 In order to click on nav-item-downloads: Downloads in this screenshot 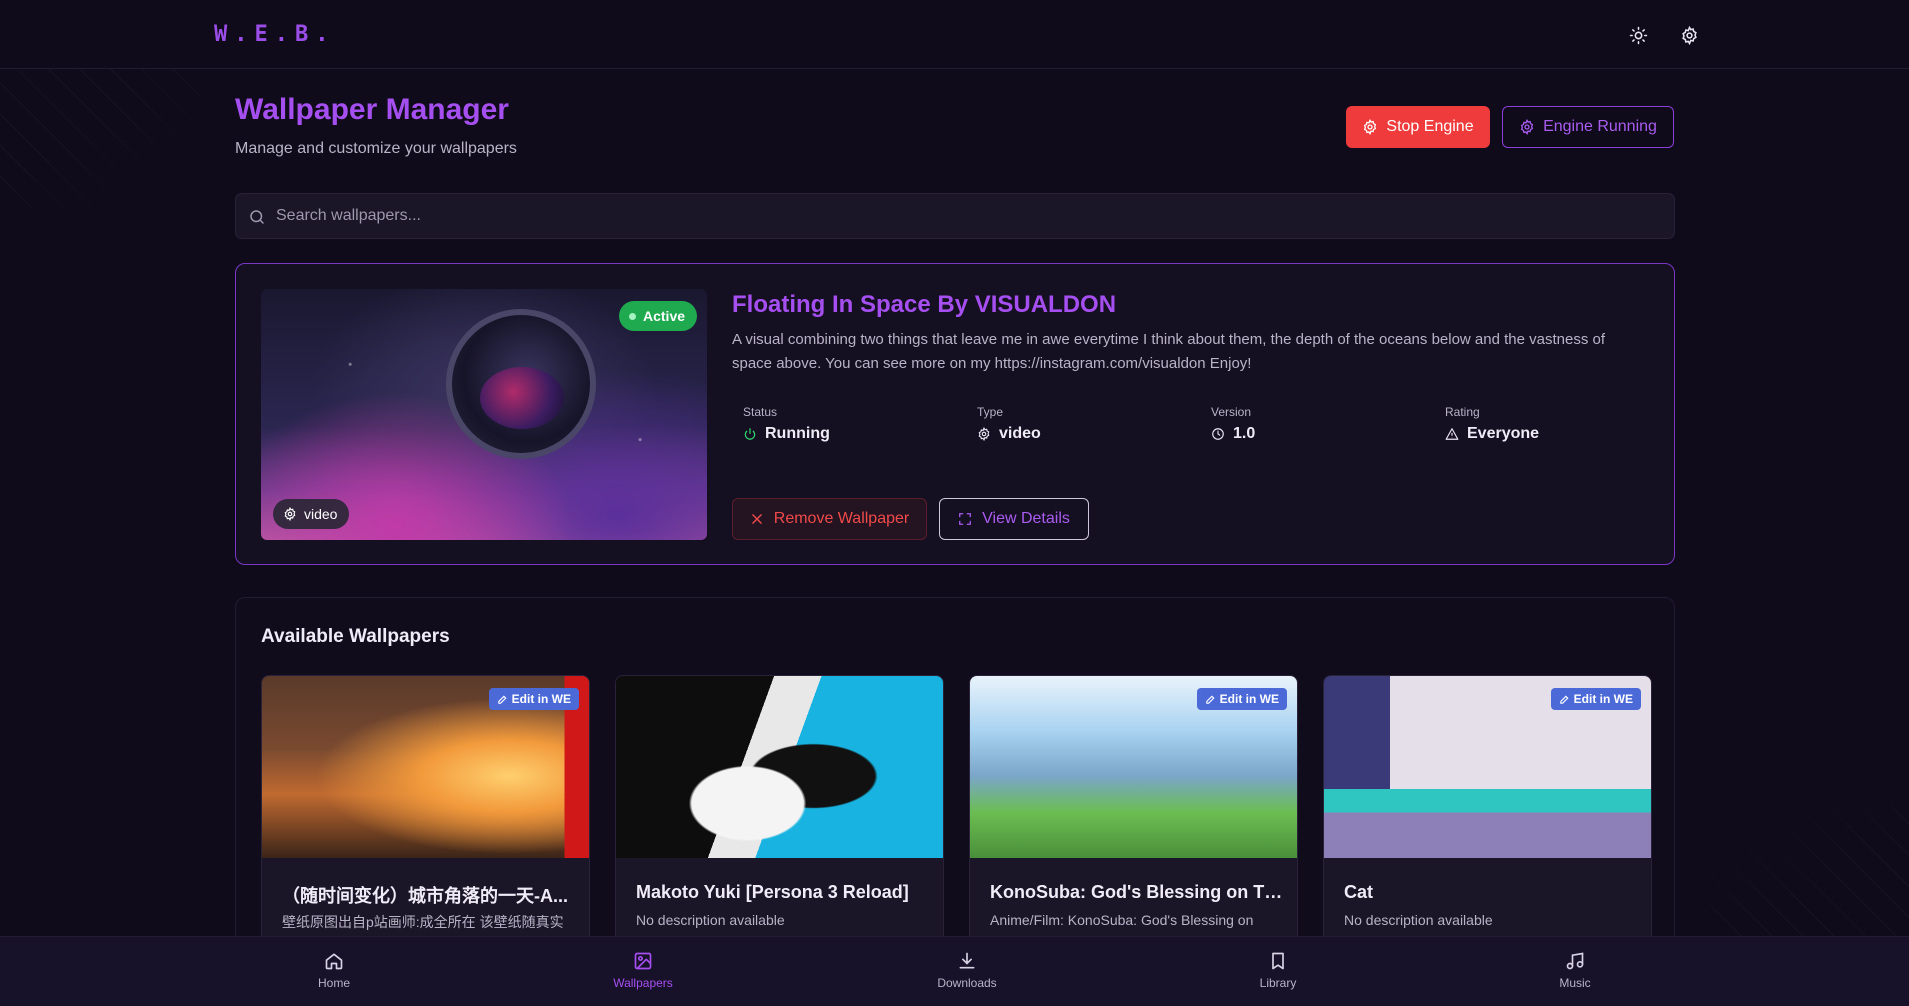, I will do `click(967, 970)`.